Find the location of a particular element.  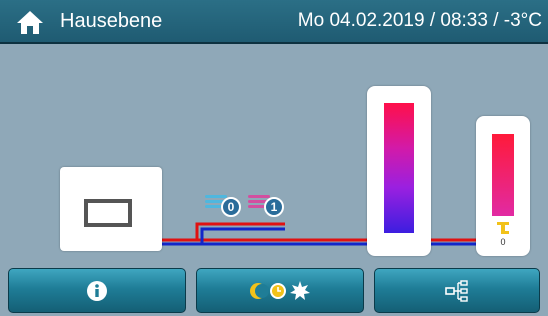

buffer-tank-temperature-gradient is located at coordinates (399, 168).